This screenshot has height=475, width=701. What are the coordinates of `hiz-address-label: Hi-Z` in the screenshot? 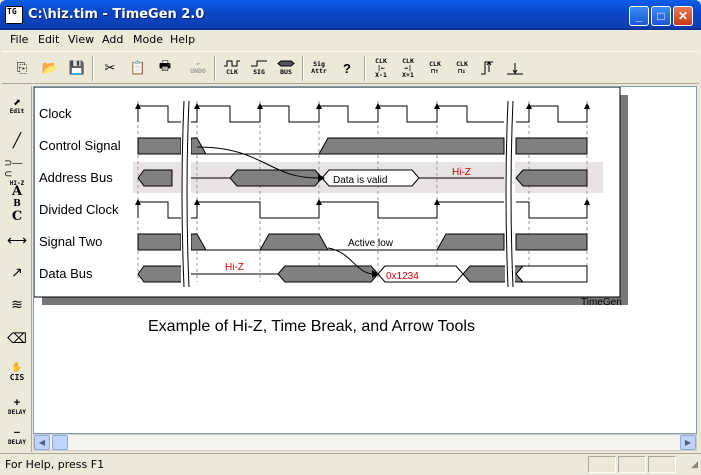 It's located at (461, 172).